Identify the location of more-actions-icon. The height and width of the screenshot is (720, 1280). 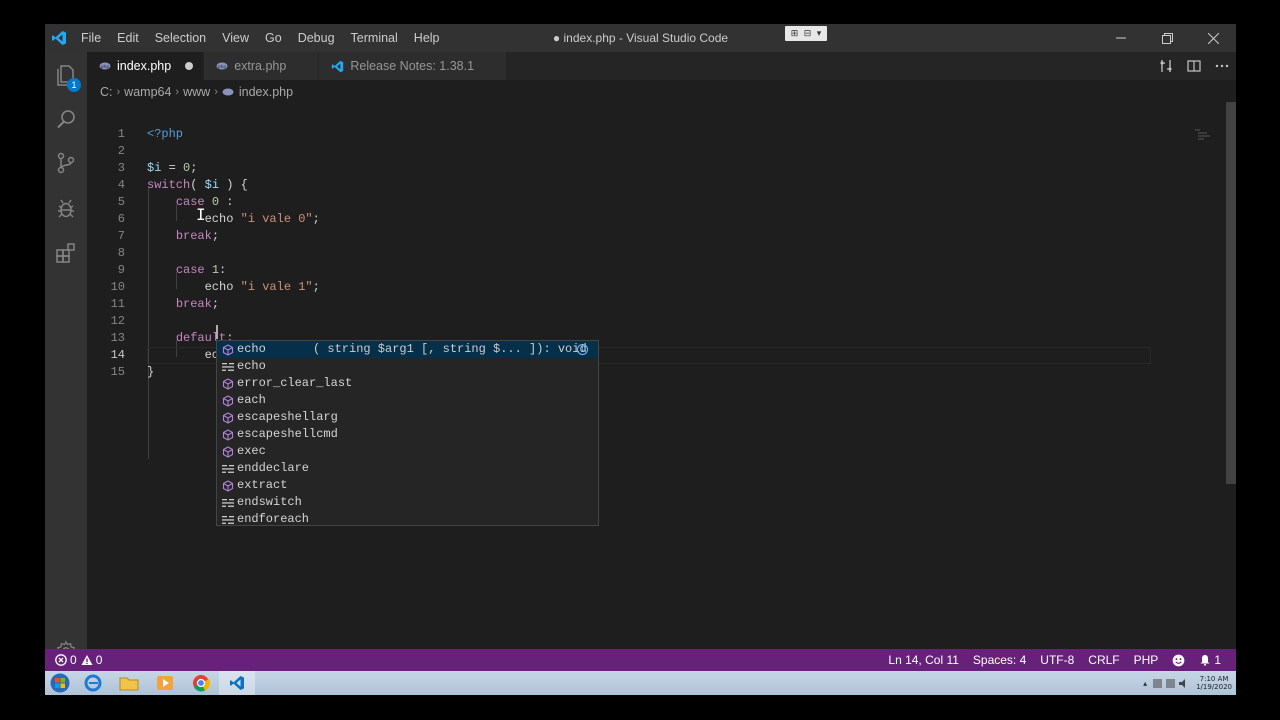
(1222, 66).